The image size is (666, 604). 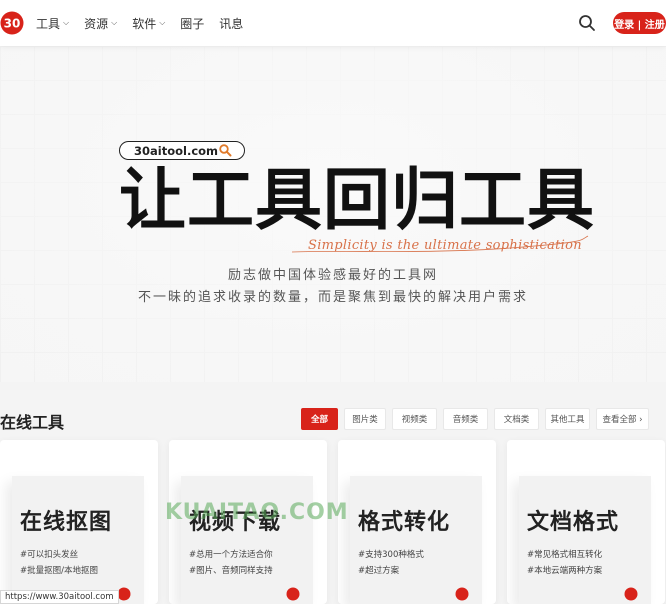 What do you see at coordinates (78, 540) in the screenshot?
I see `card-panel: 在线抠图 #可以扣头发丝 #批量抠图/本地抠图` at bounding box center [78, 540].